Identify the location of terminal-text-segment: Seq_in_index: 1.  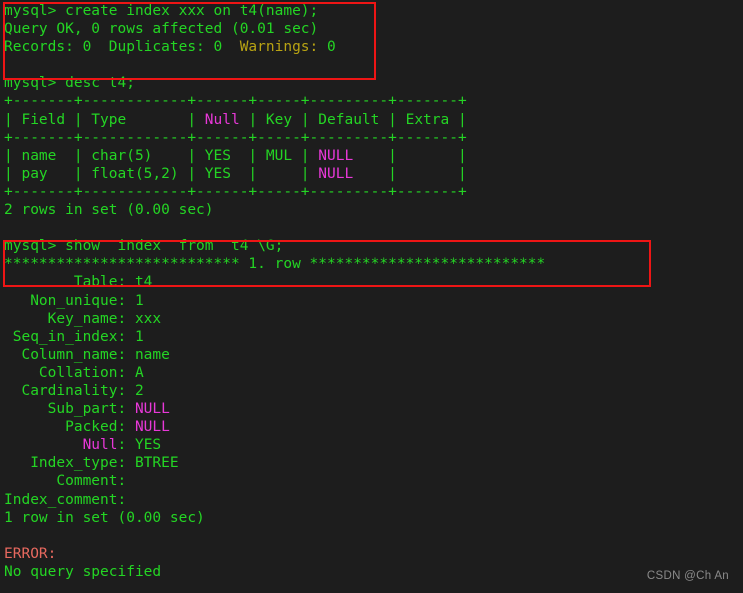
(74, 336).